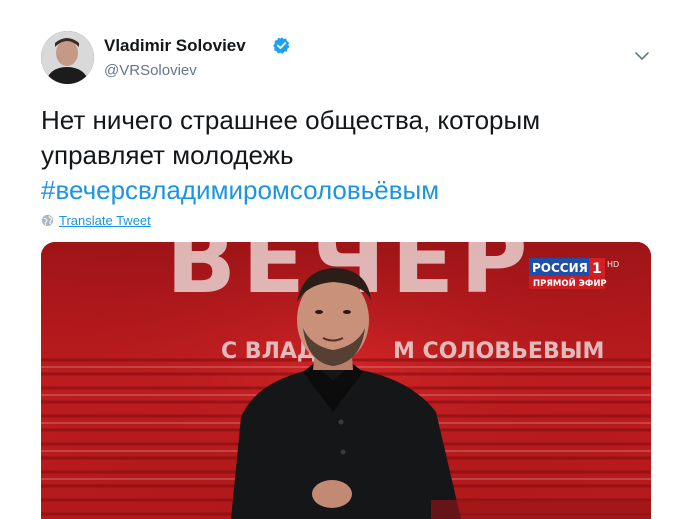  I want to click on channel-hd: HD, so click(613, 264).